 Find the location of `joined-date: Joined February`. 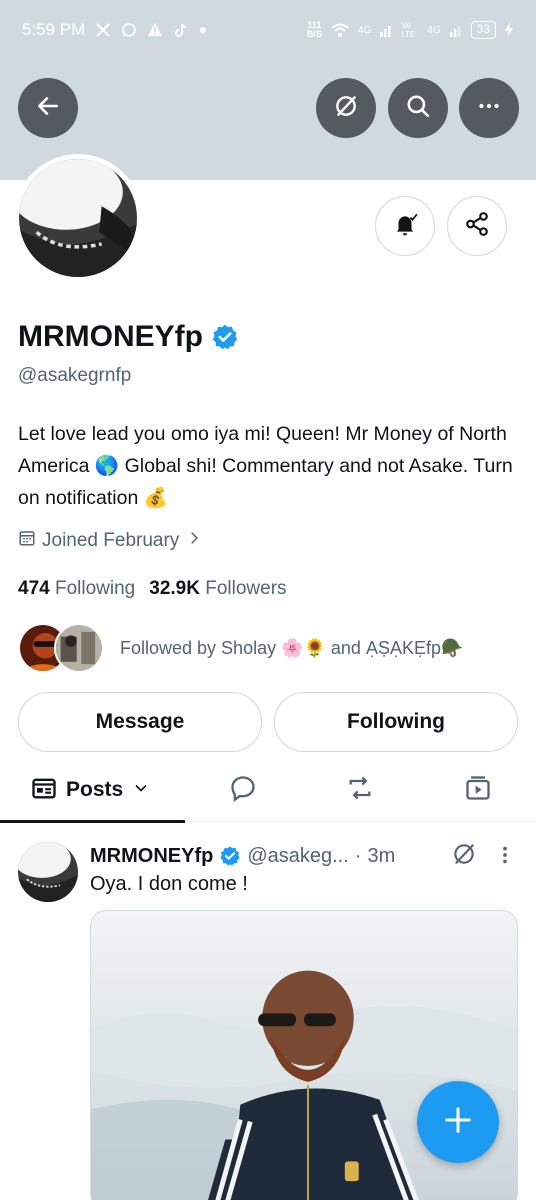

joined-date: Joined February is located at coordinates (110, 541).